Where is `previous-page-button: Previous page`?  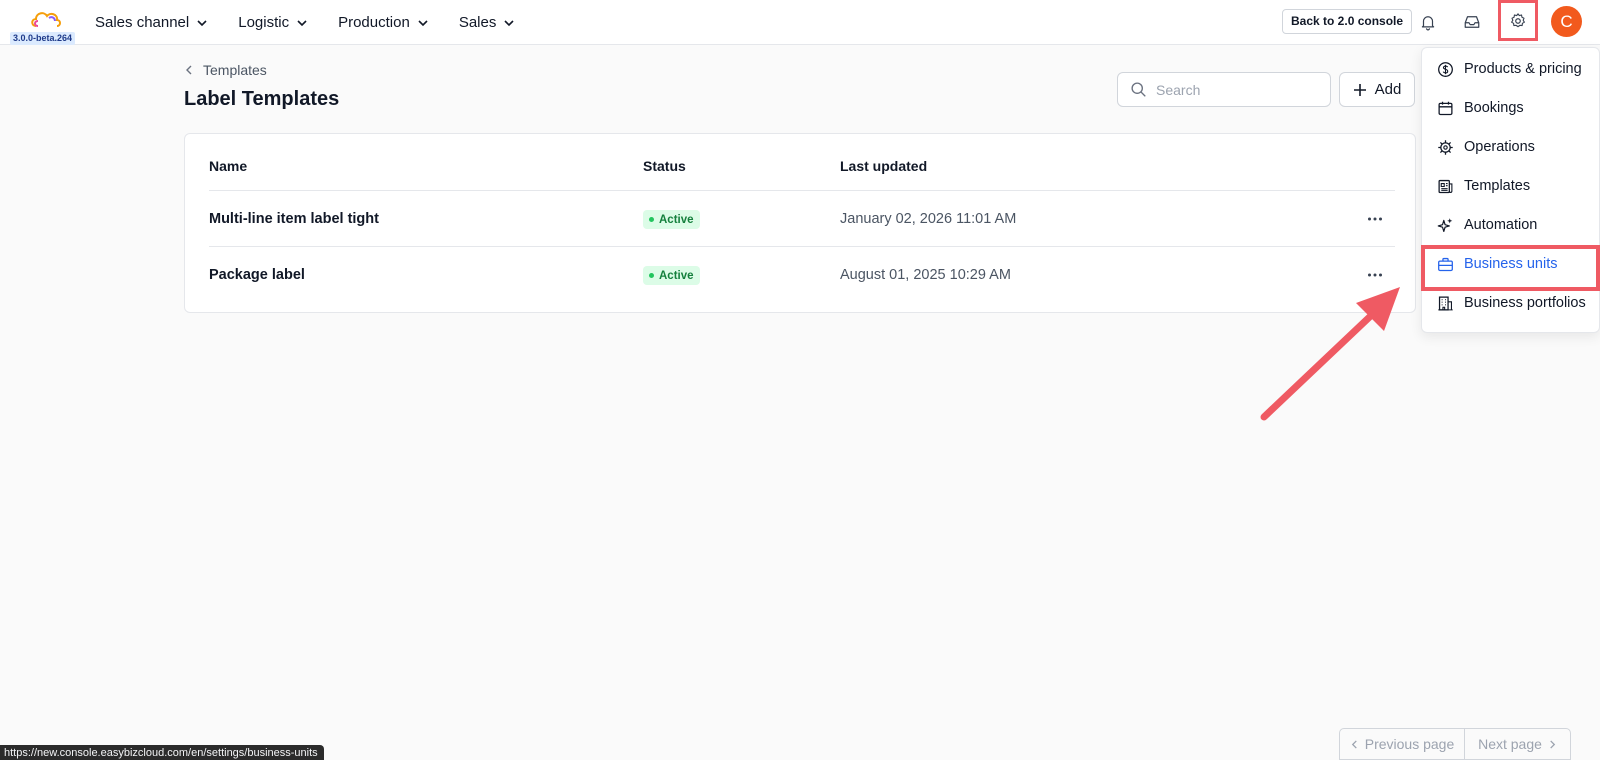
previous-page-button: Previous page is located at coordinates (1402, 744).